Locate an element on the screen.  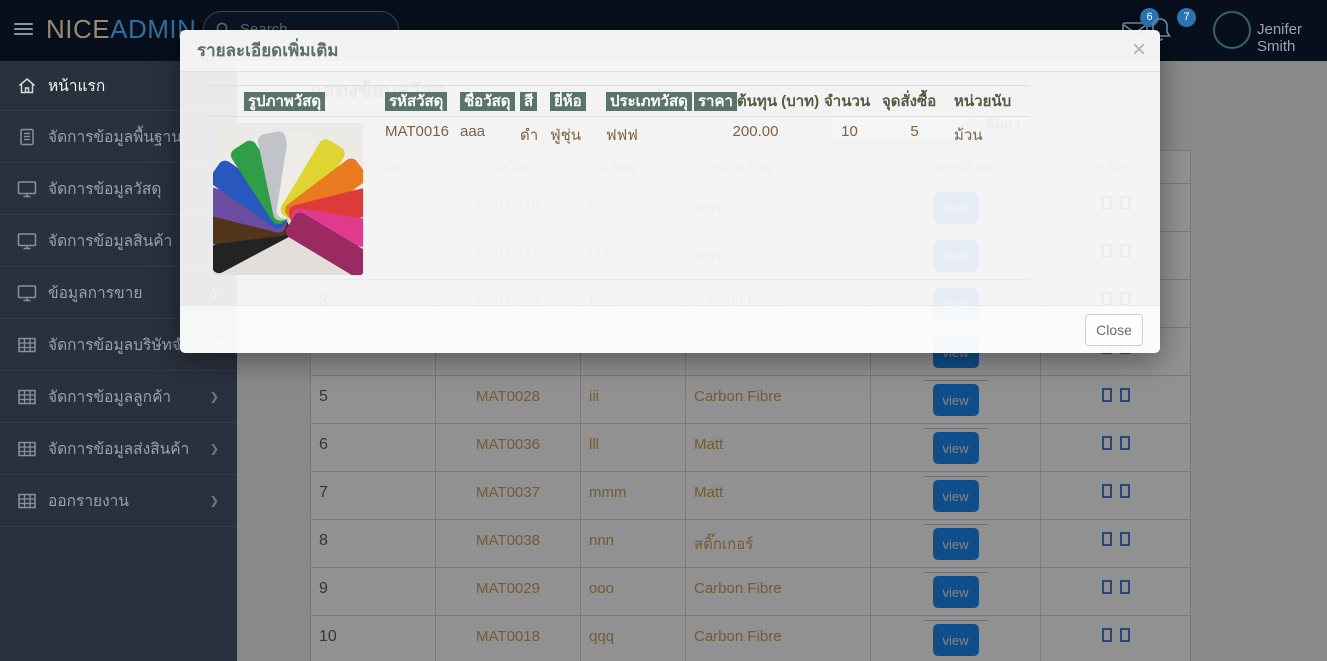
sidebar-item-label: จัดการข้อมูลสินค้า is located at coordinates (110, 241).